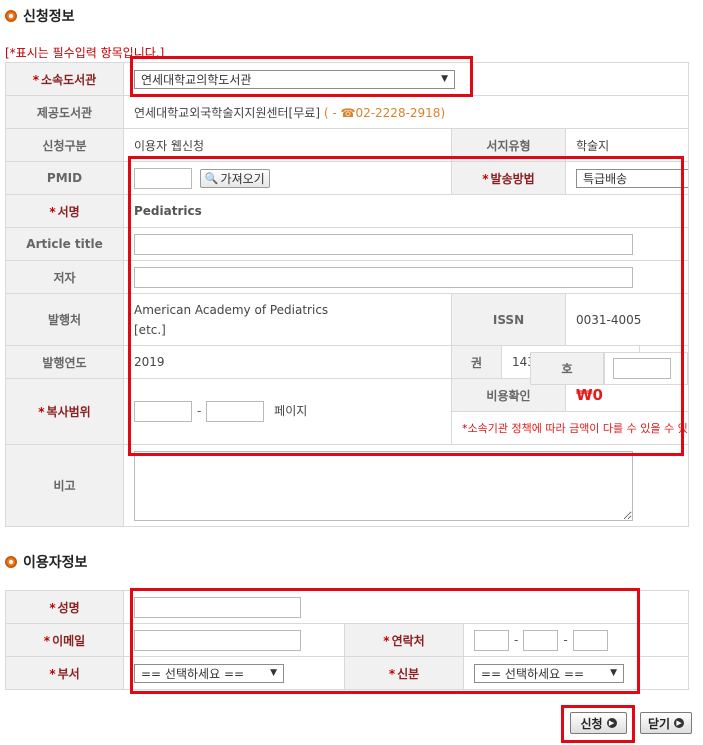 The height and width of the screenshot is (745, 703). What do you see at coordinates (508, 319) in the screenshot?
I see `label-issn: ISSN` at bounding box center [508, 319].